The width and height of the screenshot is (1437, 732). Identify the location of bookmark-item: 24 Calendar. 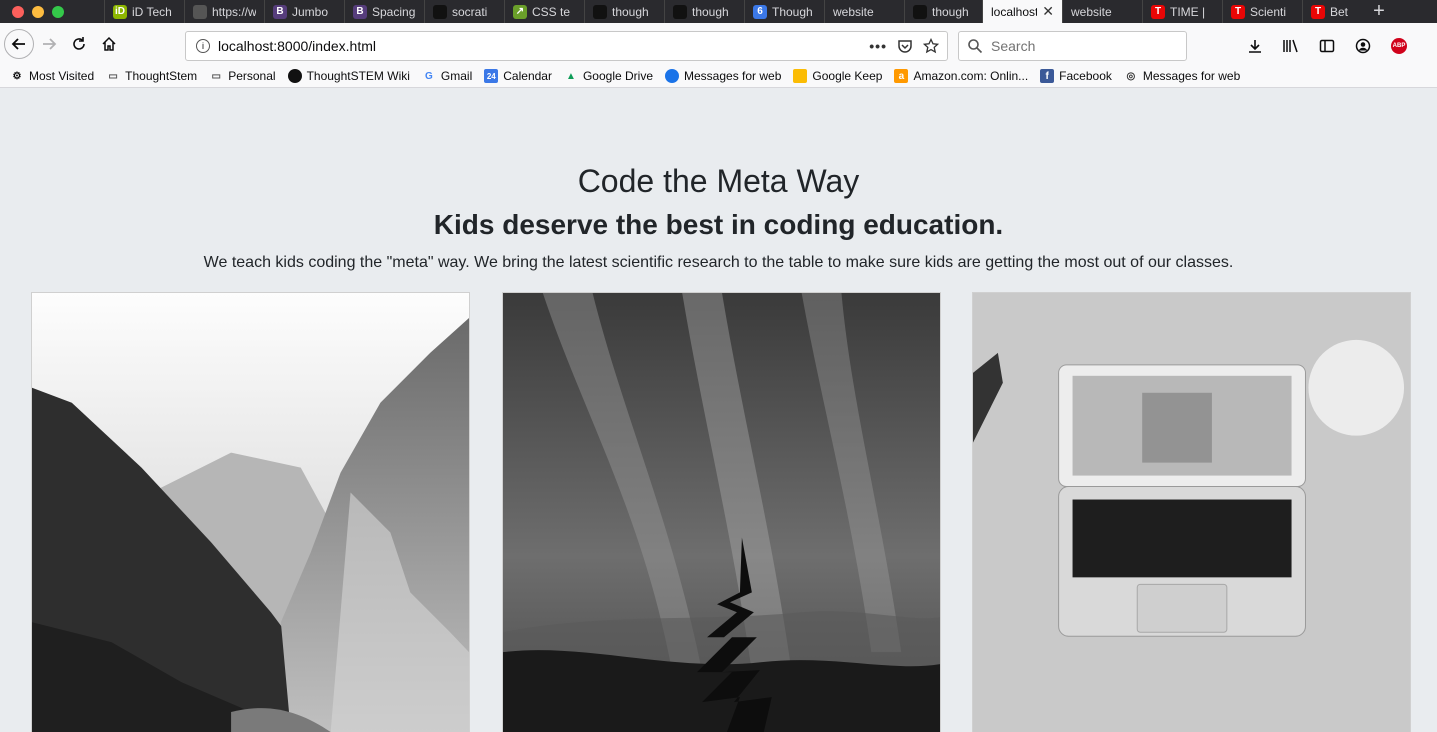
(518, 76).